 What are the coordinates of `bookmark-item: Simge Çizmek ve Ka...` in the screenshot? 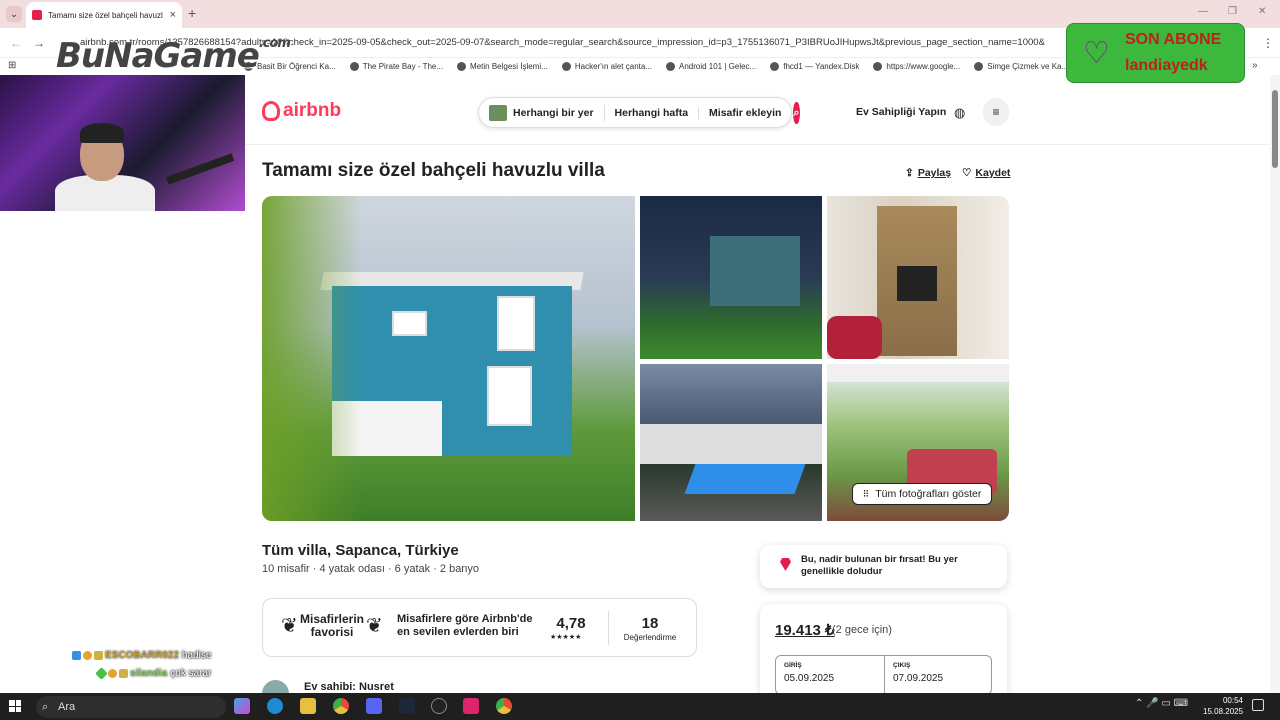 It's located at (1021, 66).